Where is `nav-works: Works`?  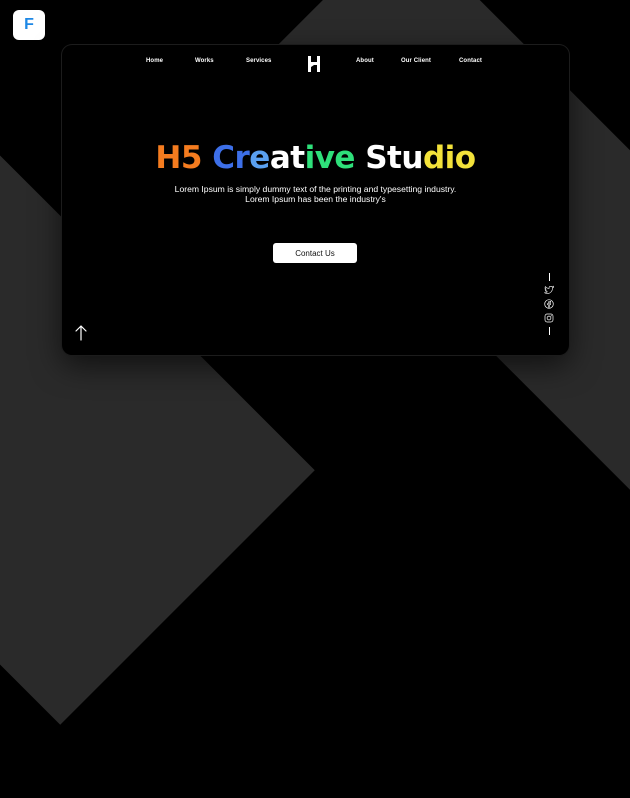
nav-works: Works is located at coordinates (204, 61).